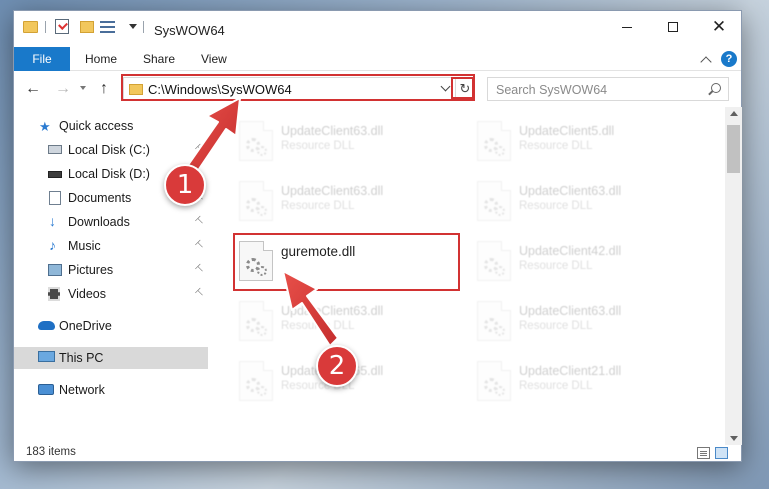 This screenshot has width=769, height=489. I want to click on step-2-badge: 2, so click(337, 366).